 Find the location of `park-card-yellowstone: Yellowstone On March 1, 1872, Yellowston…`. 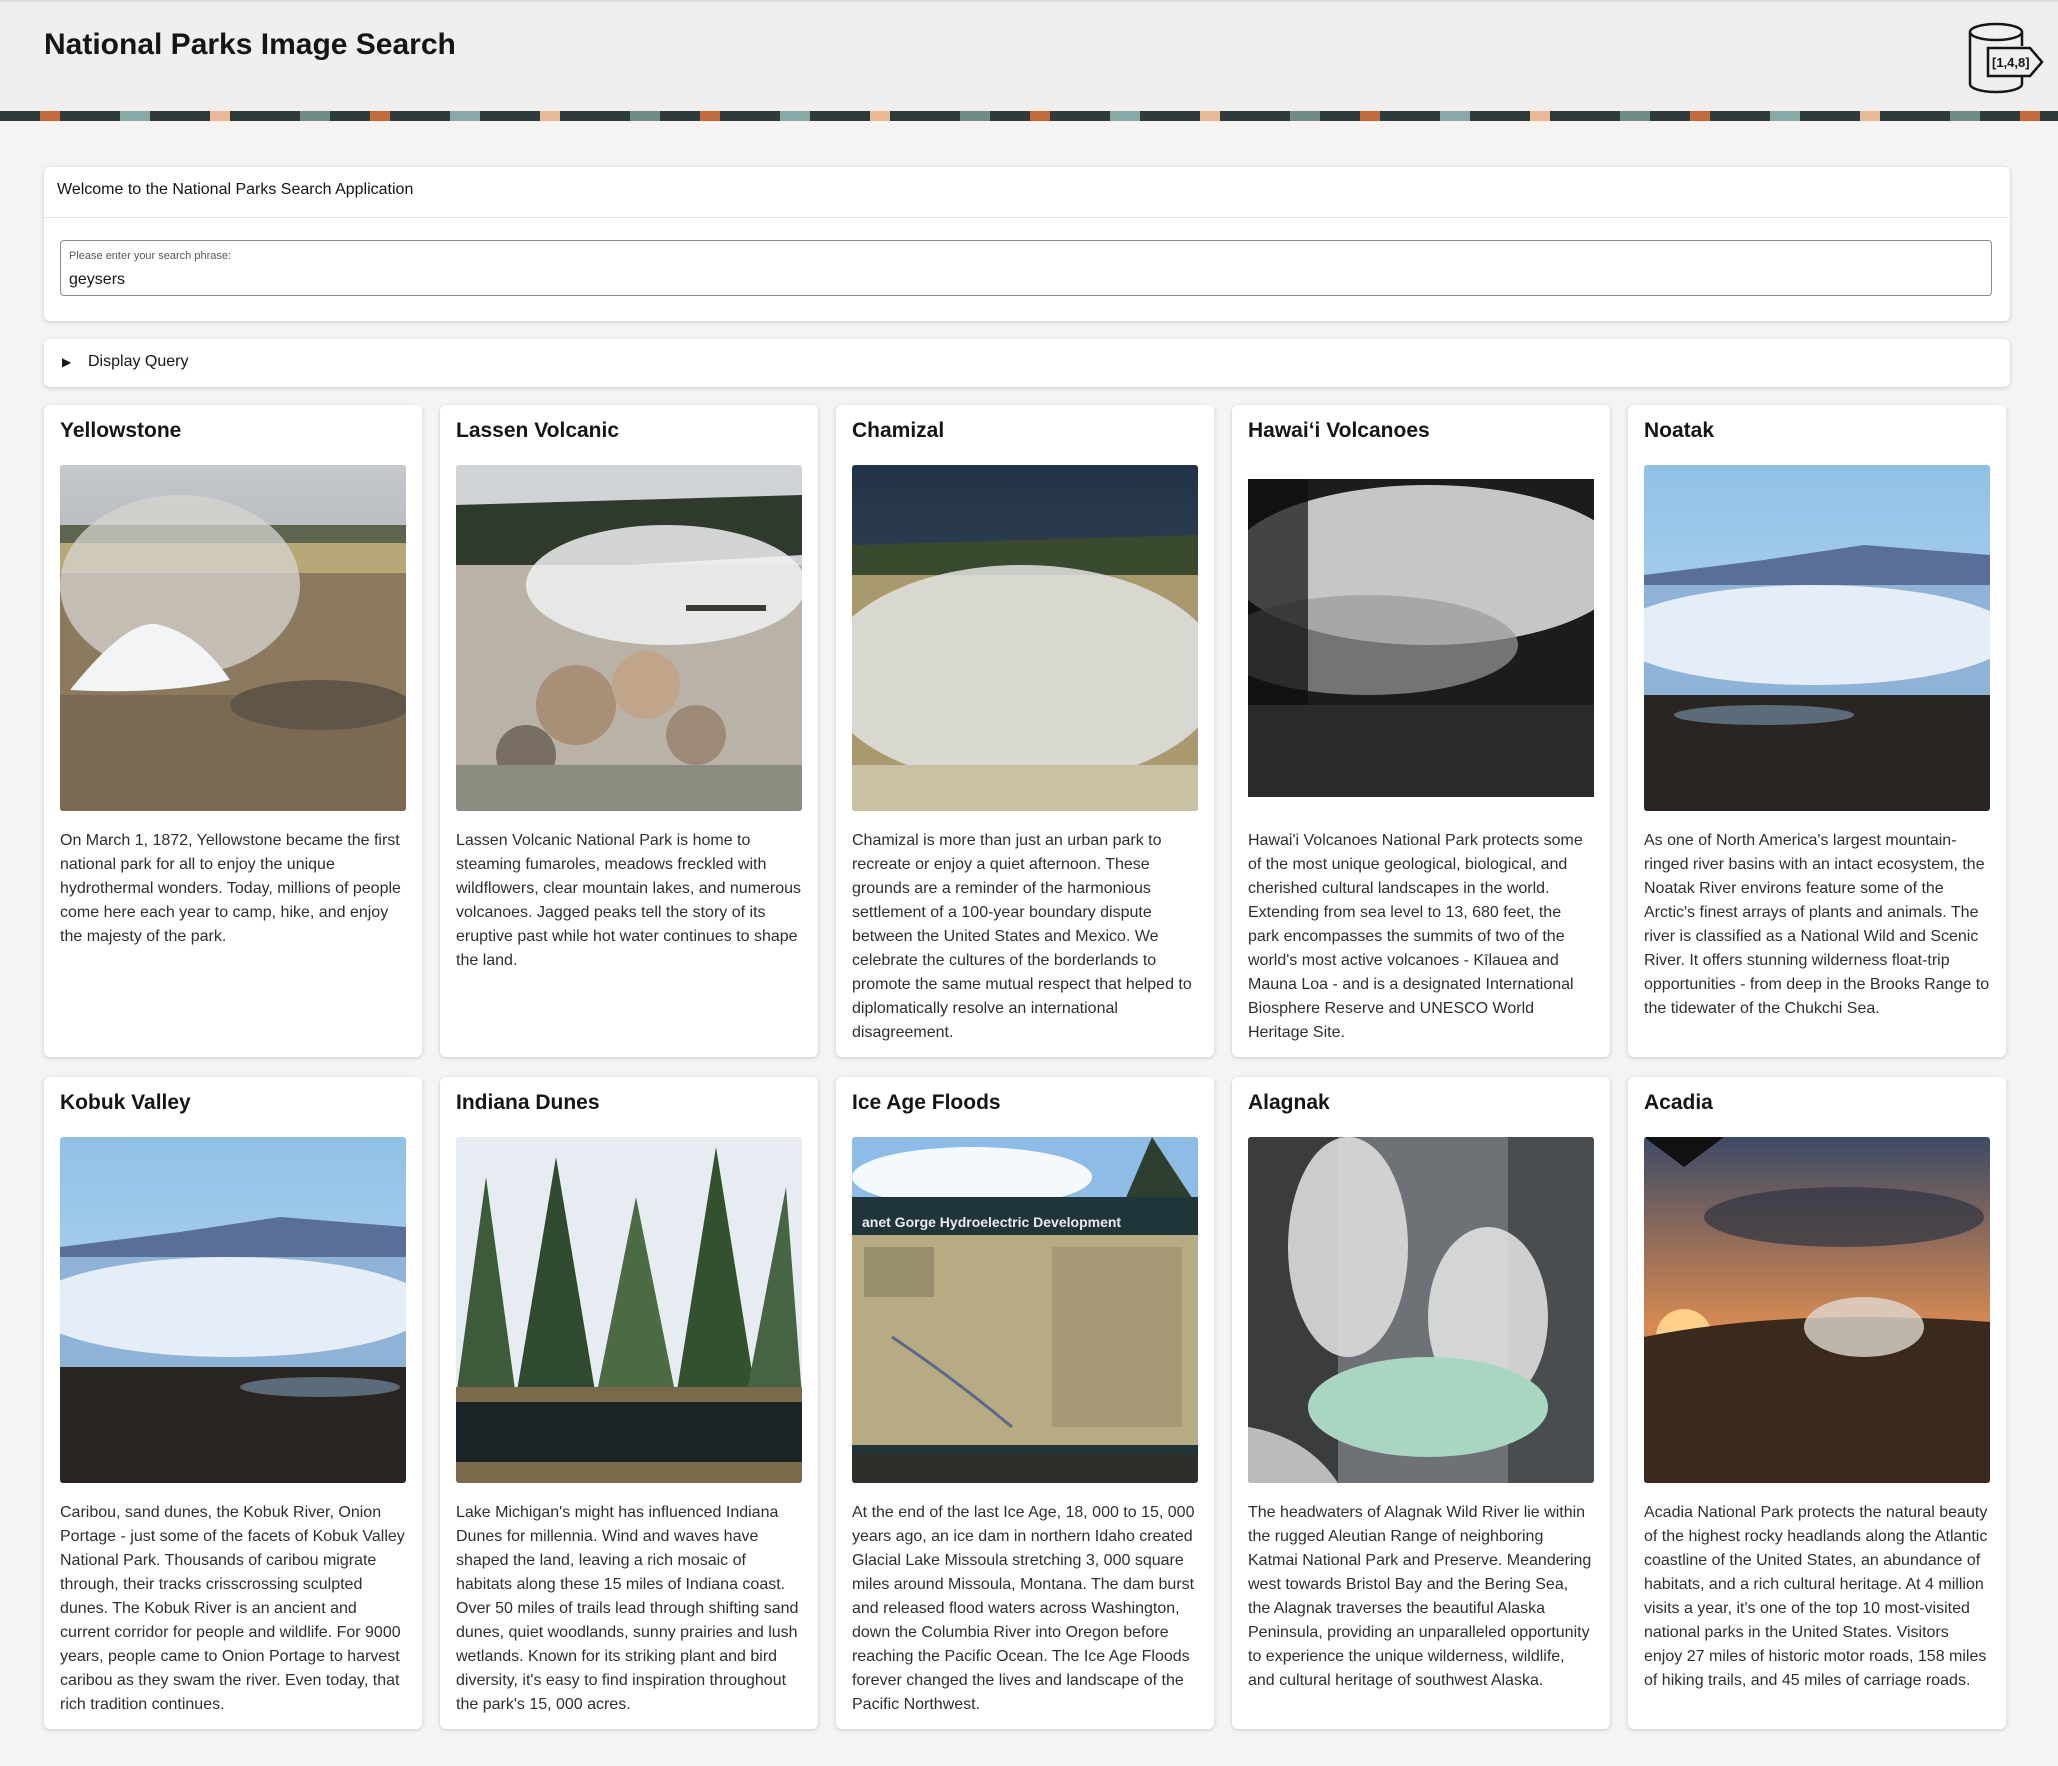

park-card-yellowstone: Yellowstone On March 1, 1872, Yellowston… is located at coordinates (233, 731).